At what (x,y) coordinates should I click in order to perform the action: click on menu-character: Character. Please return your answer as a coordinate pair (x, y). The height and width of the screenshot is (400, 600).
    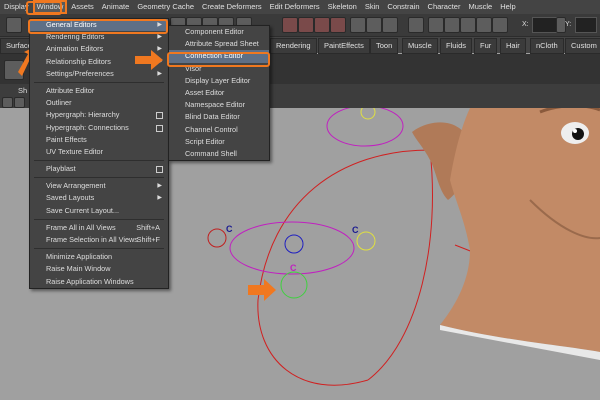
    Looking at the image, I should click on (444, 7).